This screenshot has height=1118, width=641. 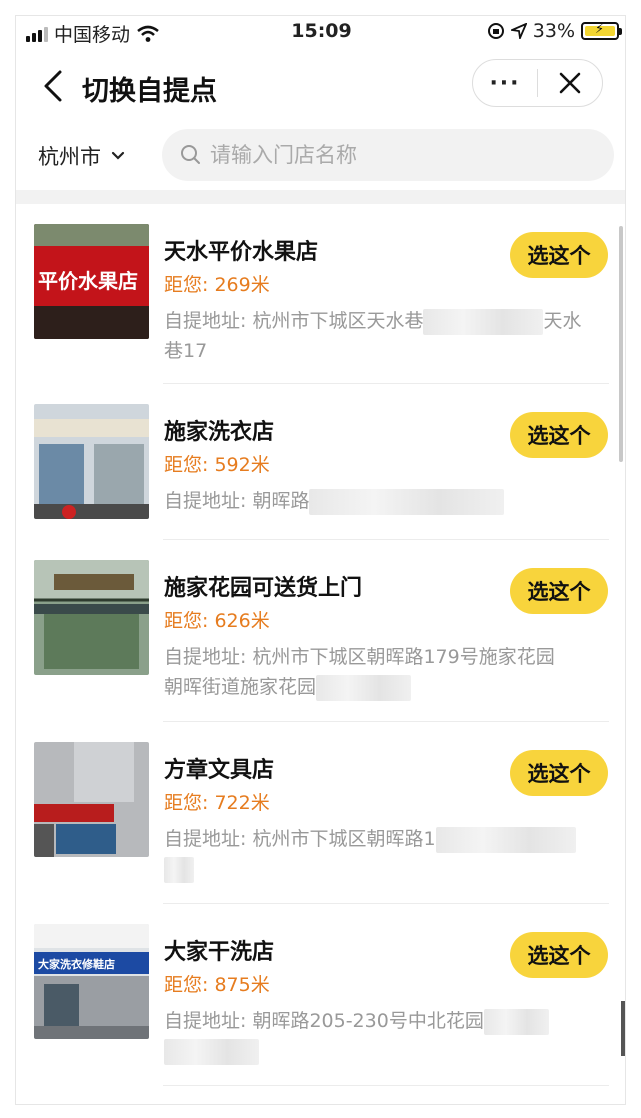 I want to click on store-address: 自提地址: 朝晖路205-230号中北花园, so click(x=384, y=1036).